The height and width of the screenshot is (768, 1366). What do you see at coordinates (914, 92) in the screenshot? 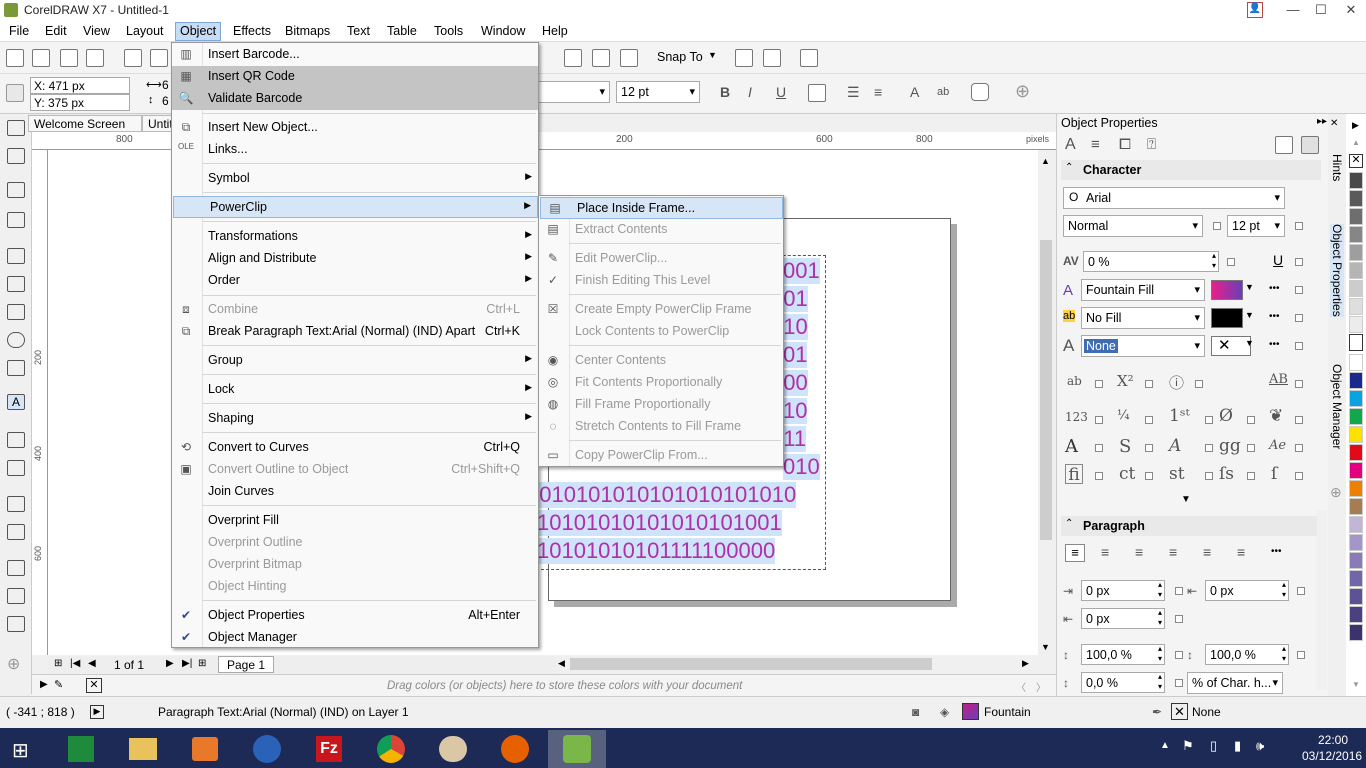
I see `text-properties-icon: A` at bounding box center [914, 92].